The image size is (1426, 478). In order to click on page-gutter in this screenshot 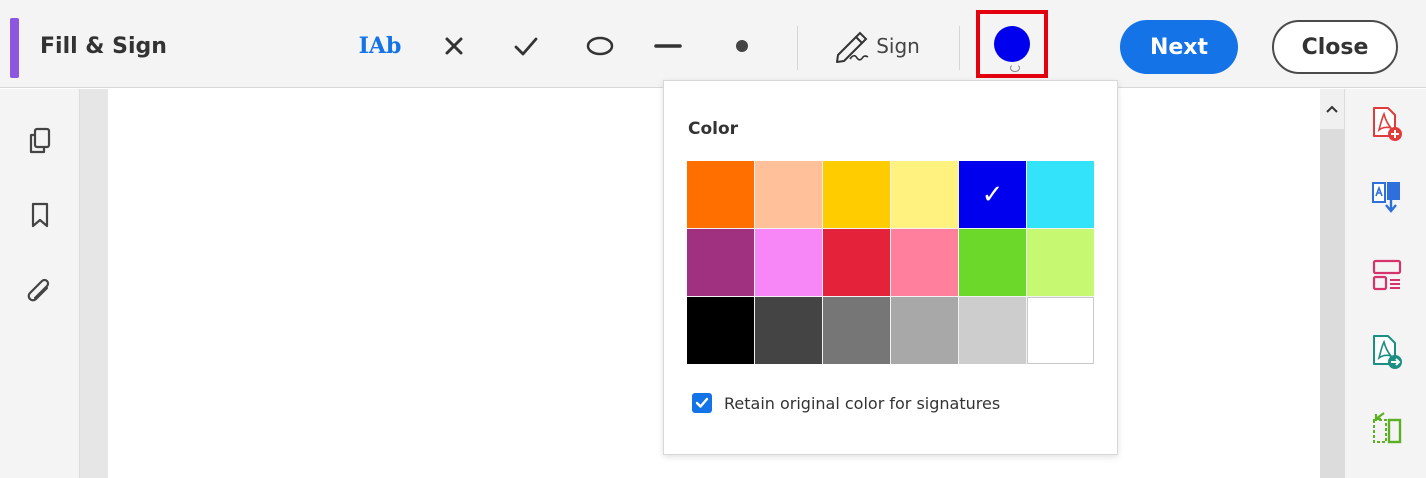, I will do `click(94, 283)`.